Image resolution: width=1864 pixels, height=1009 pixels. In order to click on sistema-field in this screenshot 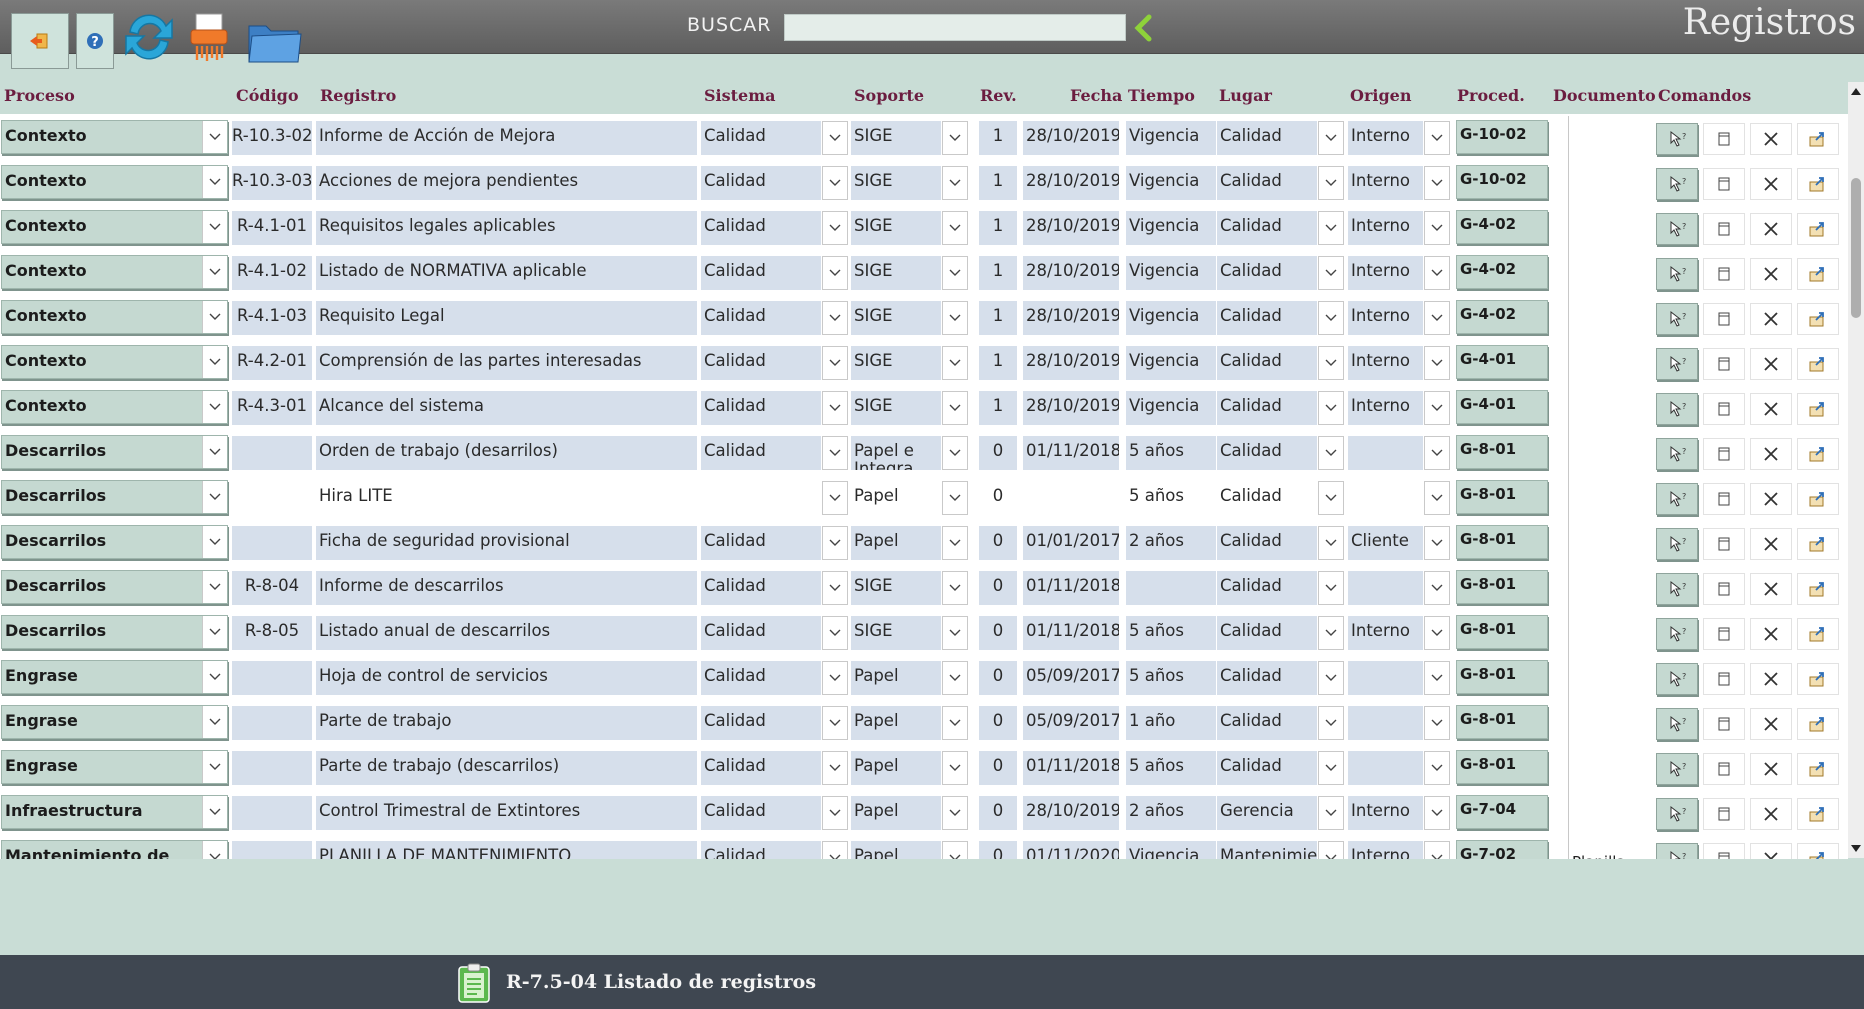, I will do `click(761, 498)`.